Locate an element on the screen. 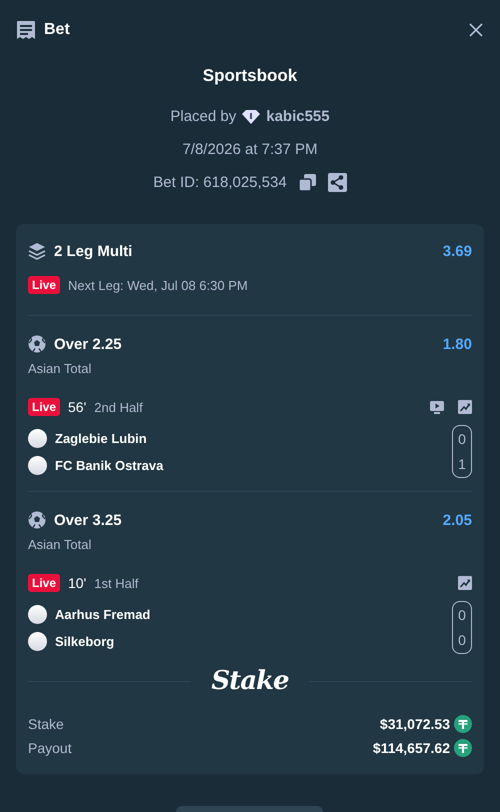 This screenshot has width=500, height=812. bet-type: 2 Leg Multi is located at coordinates (94, 251).